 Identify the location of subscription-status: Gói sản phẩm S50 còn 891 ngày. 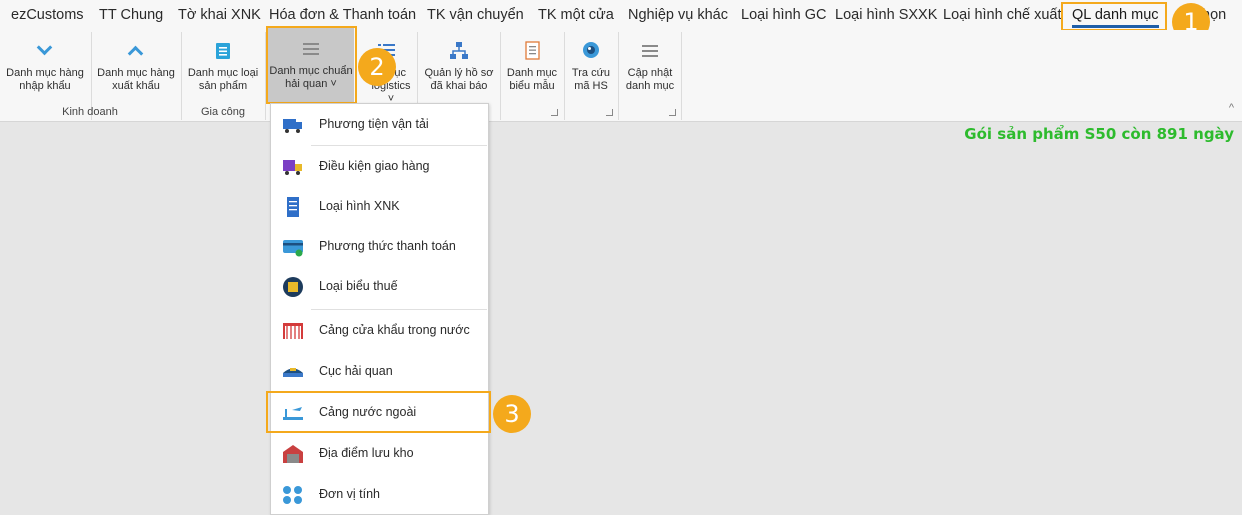
(1099, 134).